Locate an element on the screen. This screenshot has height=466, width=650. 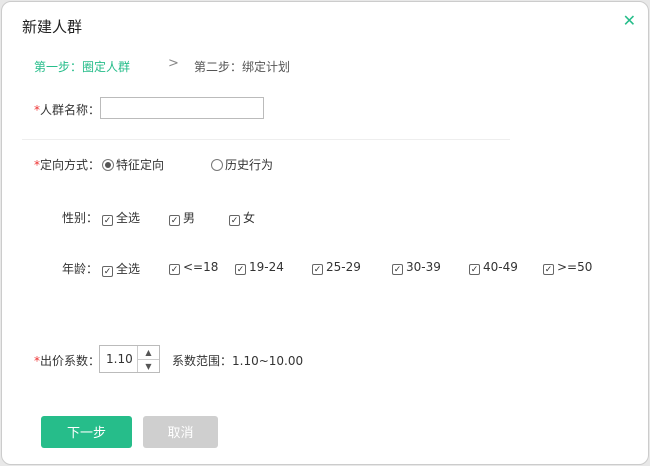
checkbox-age: ✓ >=50 is located at coordinates (567, 267).